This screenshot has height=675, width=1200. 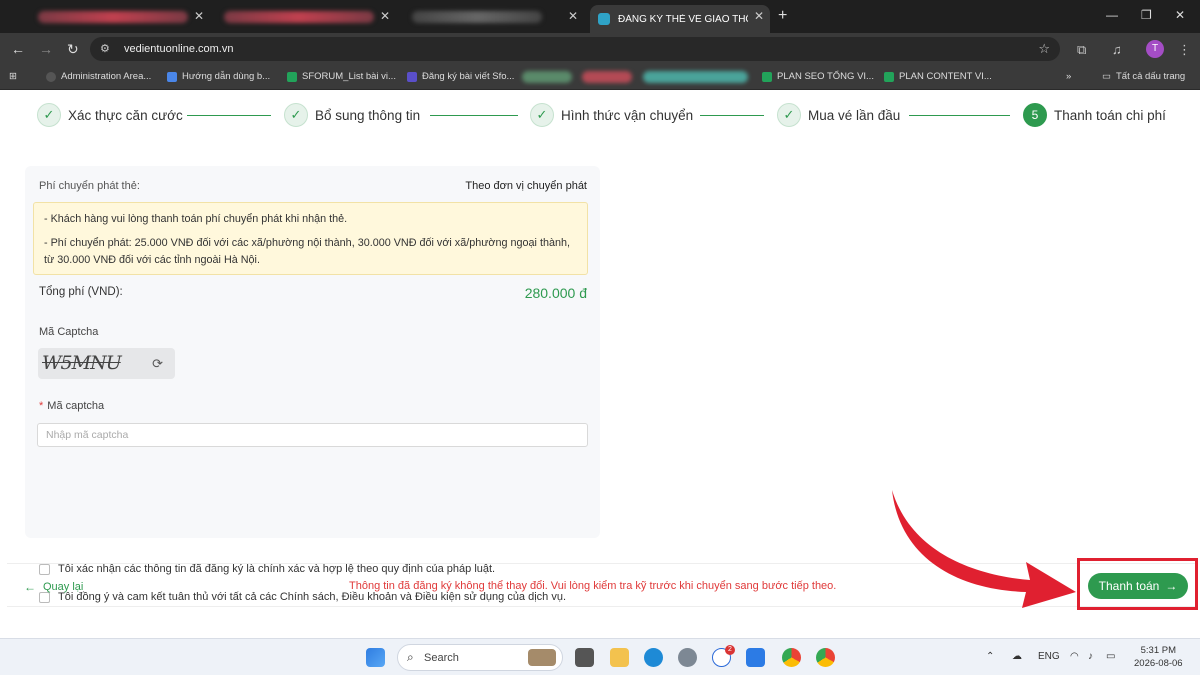 What do you see at coordinates (889, 76) in the screenshot?
I see `sheets-icon` at bounding box center [889, 76].